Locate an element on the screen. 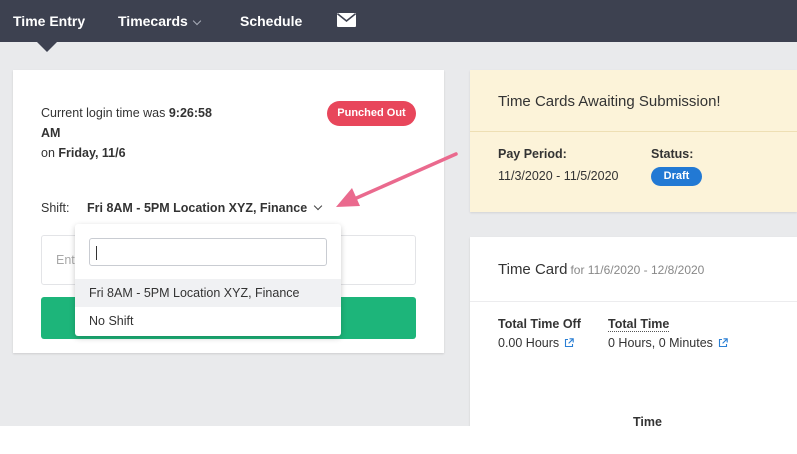 The height and width of the screenshot is (454, 797). login-on: on is located at coordinates (50, 153).